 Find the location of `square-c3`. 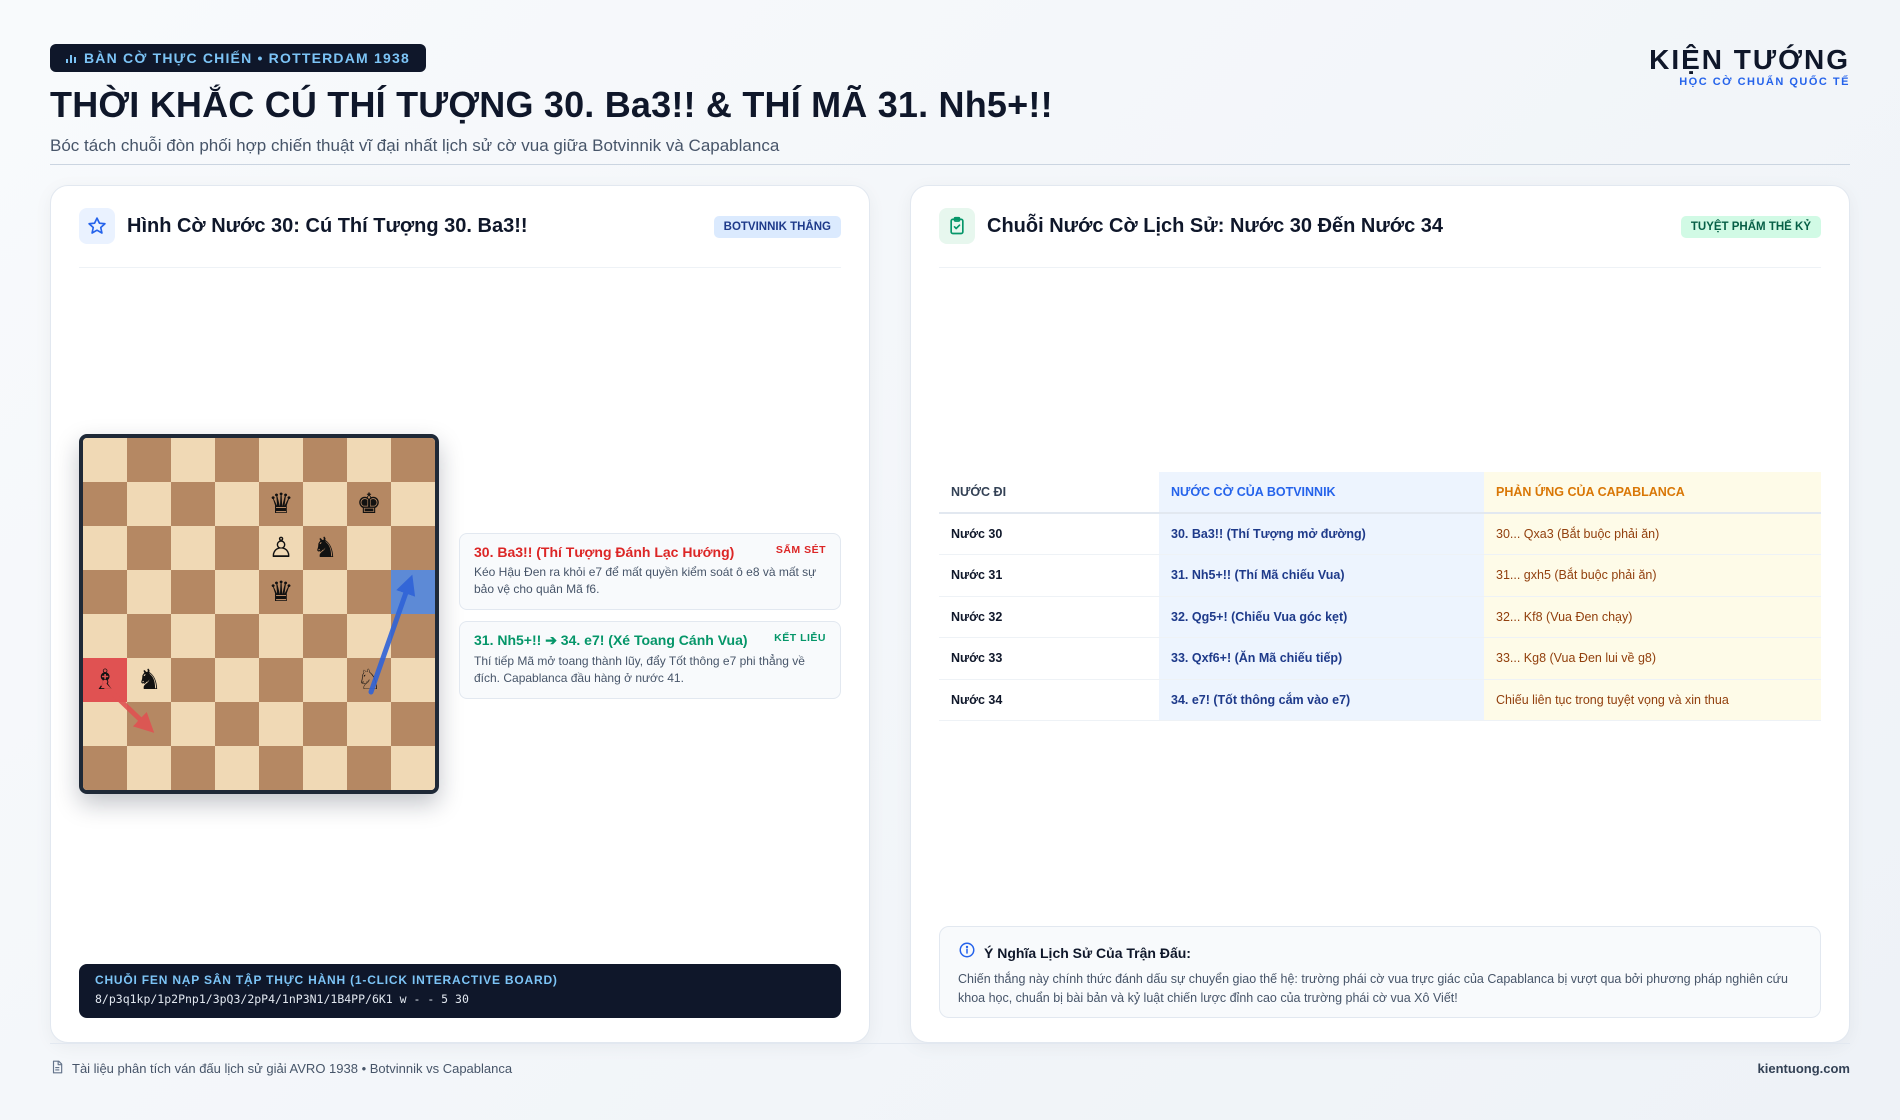

square-c3 is located at coordinates (193, 680).